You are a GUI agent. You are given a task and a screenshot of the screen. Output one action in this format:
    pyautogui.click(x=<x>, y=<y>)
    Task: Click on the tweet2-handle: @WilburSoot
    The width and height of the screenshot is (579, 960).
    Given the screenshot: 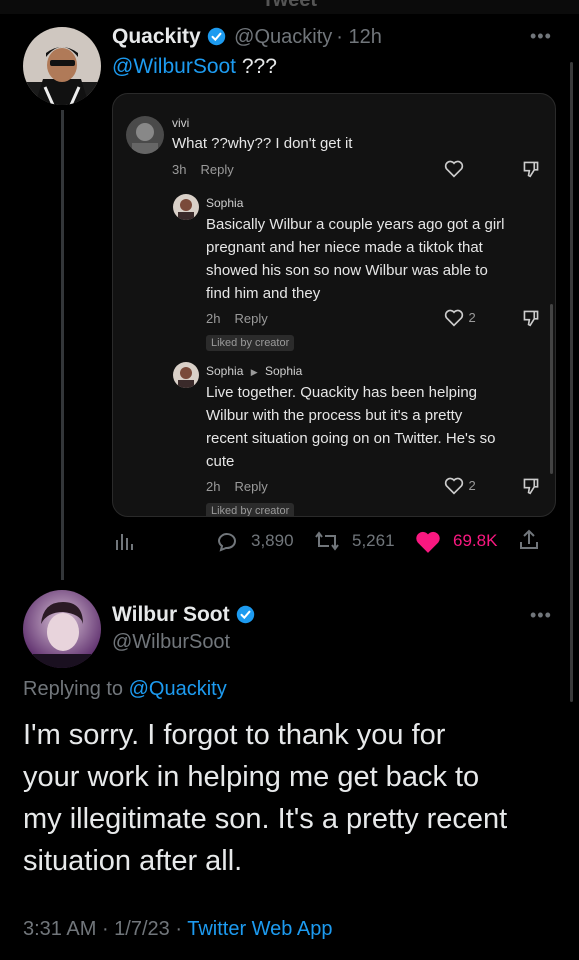 What is the action you would take?
    pyautogui.click(x=171, y=642)
    